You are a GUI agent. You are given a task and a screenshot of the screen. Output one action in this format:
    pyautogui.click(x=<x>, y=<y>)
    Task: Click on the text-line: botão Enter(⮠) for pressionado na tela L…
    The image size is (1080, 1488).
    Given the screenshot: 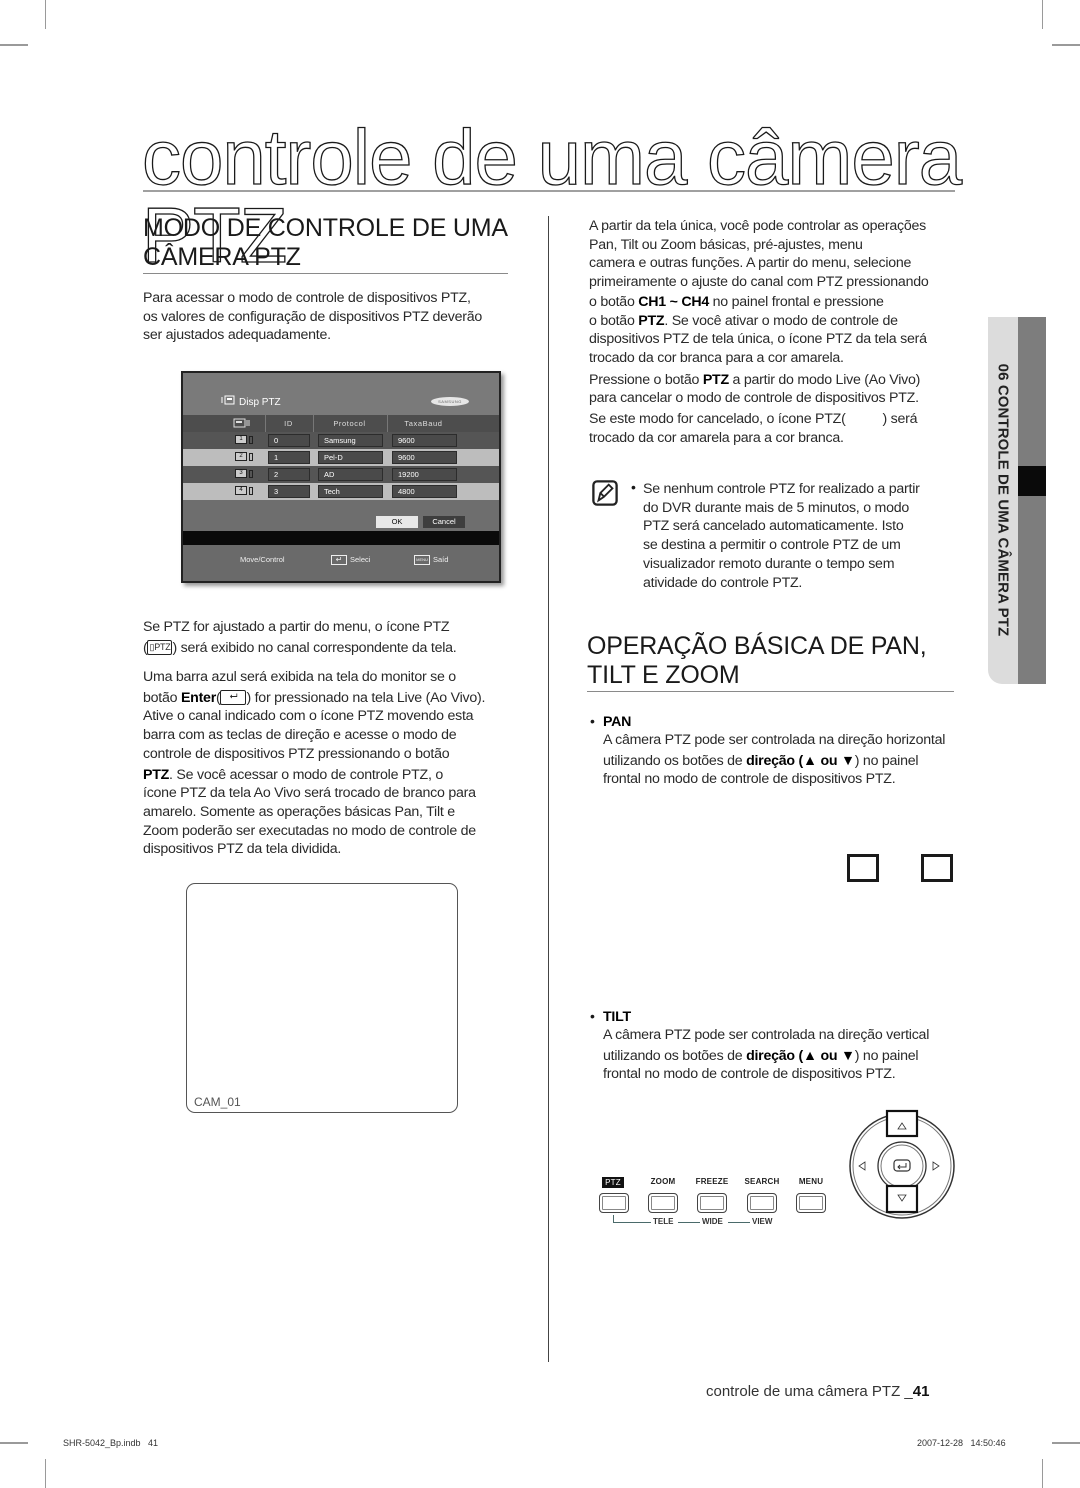 What is the action you would take?
    pyautogui.click(x=314, y=697)
    